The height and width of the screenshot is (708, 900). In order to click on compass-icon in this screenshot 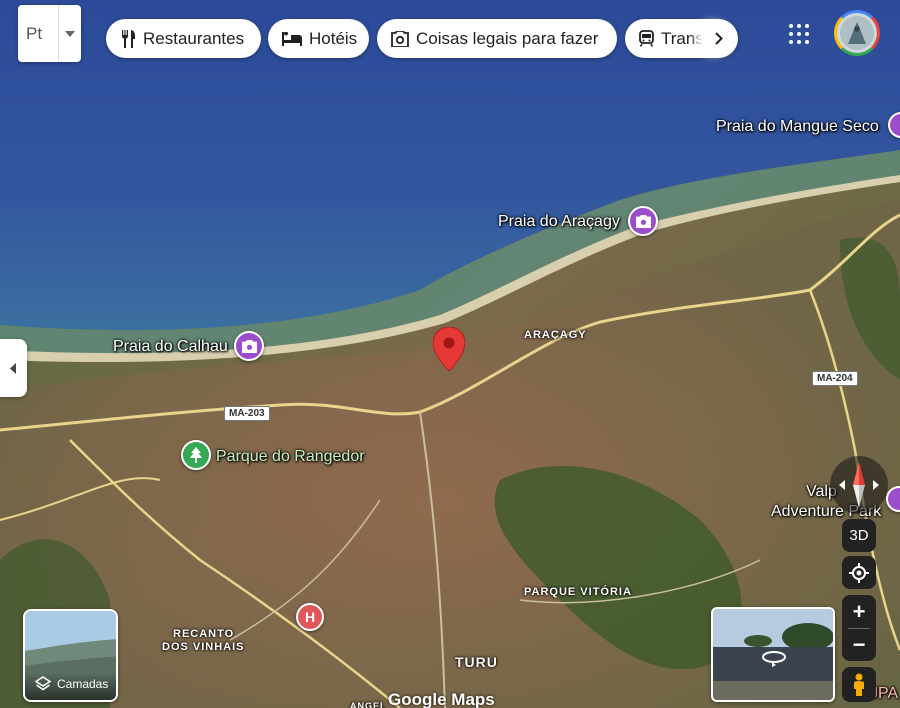, I will do `click(859, 485)`.